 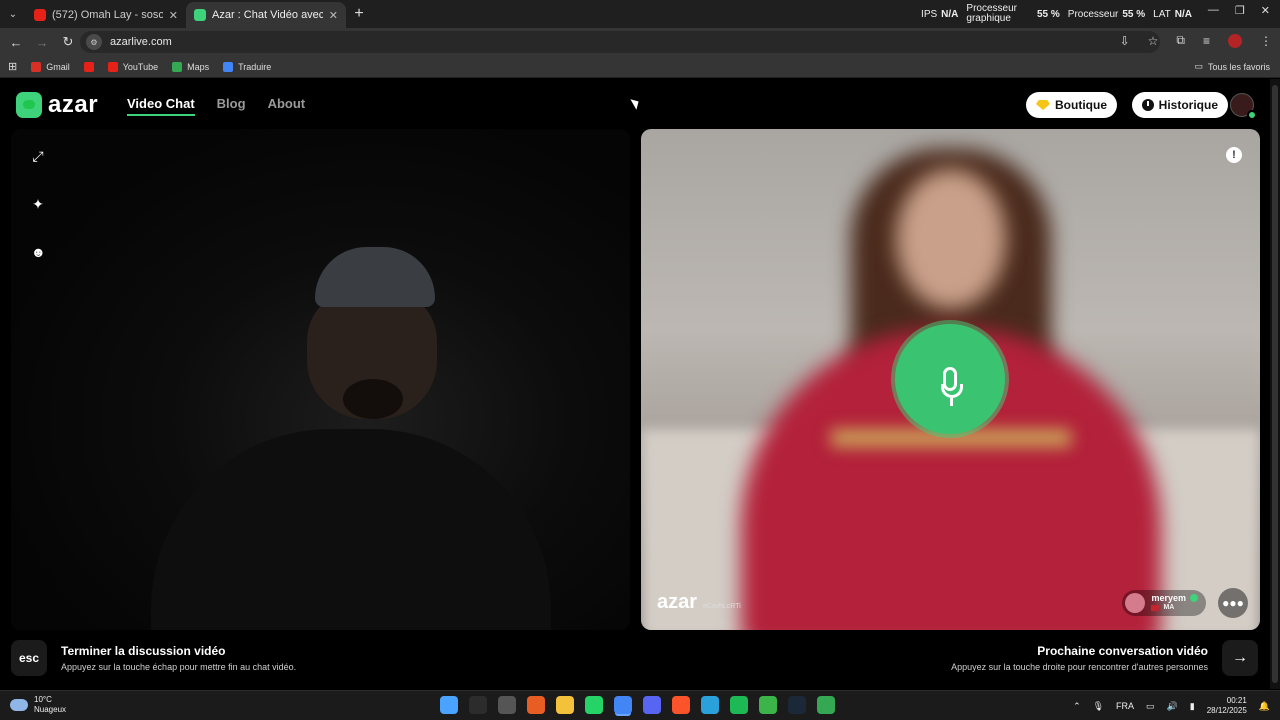 I want to click on search-icon, so click(x=478, y=705).